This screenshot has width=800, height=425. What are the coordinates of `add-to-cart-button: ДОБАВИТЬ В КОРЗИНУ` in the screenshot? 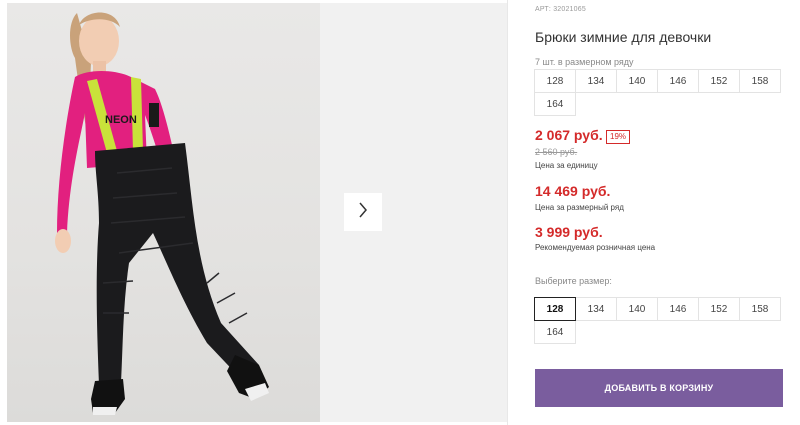 It's located at (659, 388).